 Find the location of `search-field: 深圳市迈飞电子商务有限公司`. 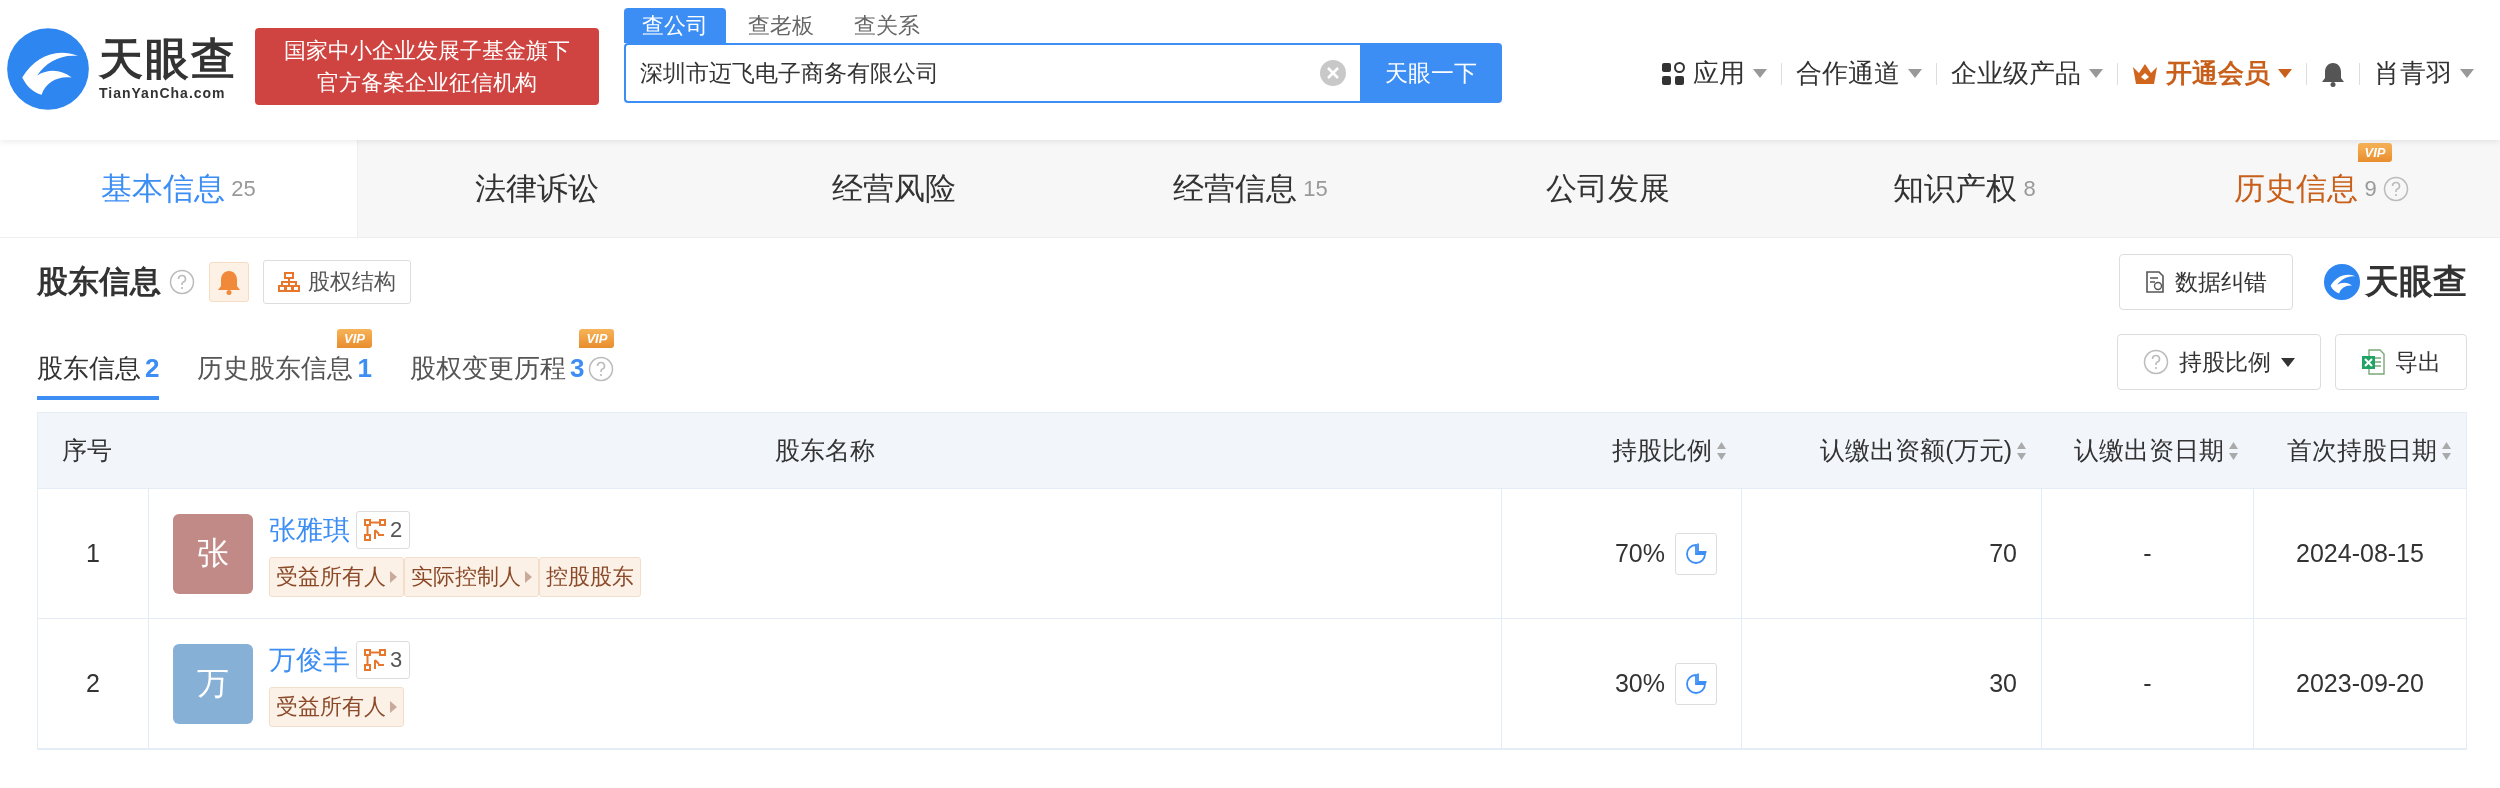

search-field: 深圳市迈飞电子商务有限公司 is located at coordinates (992, 73).